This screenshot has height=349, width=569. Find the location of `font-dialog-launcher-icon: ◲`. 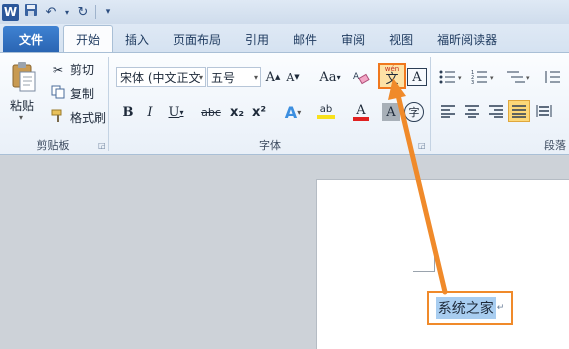

font-dialog-launcher-icon: ◲ is located at coordinates (422, 145).